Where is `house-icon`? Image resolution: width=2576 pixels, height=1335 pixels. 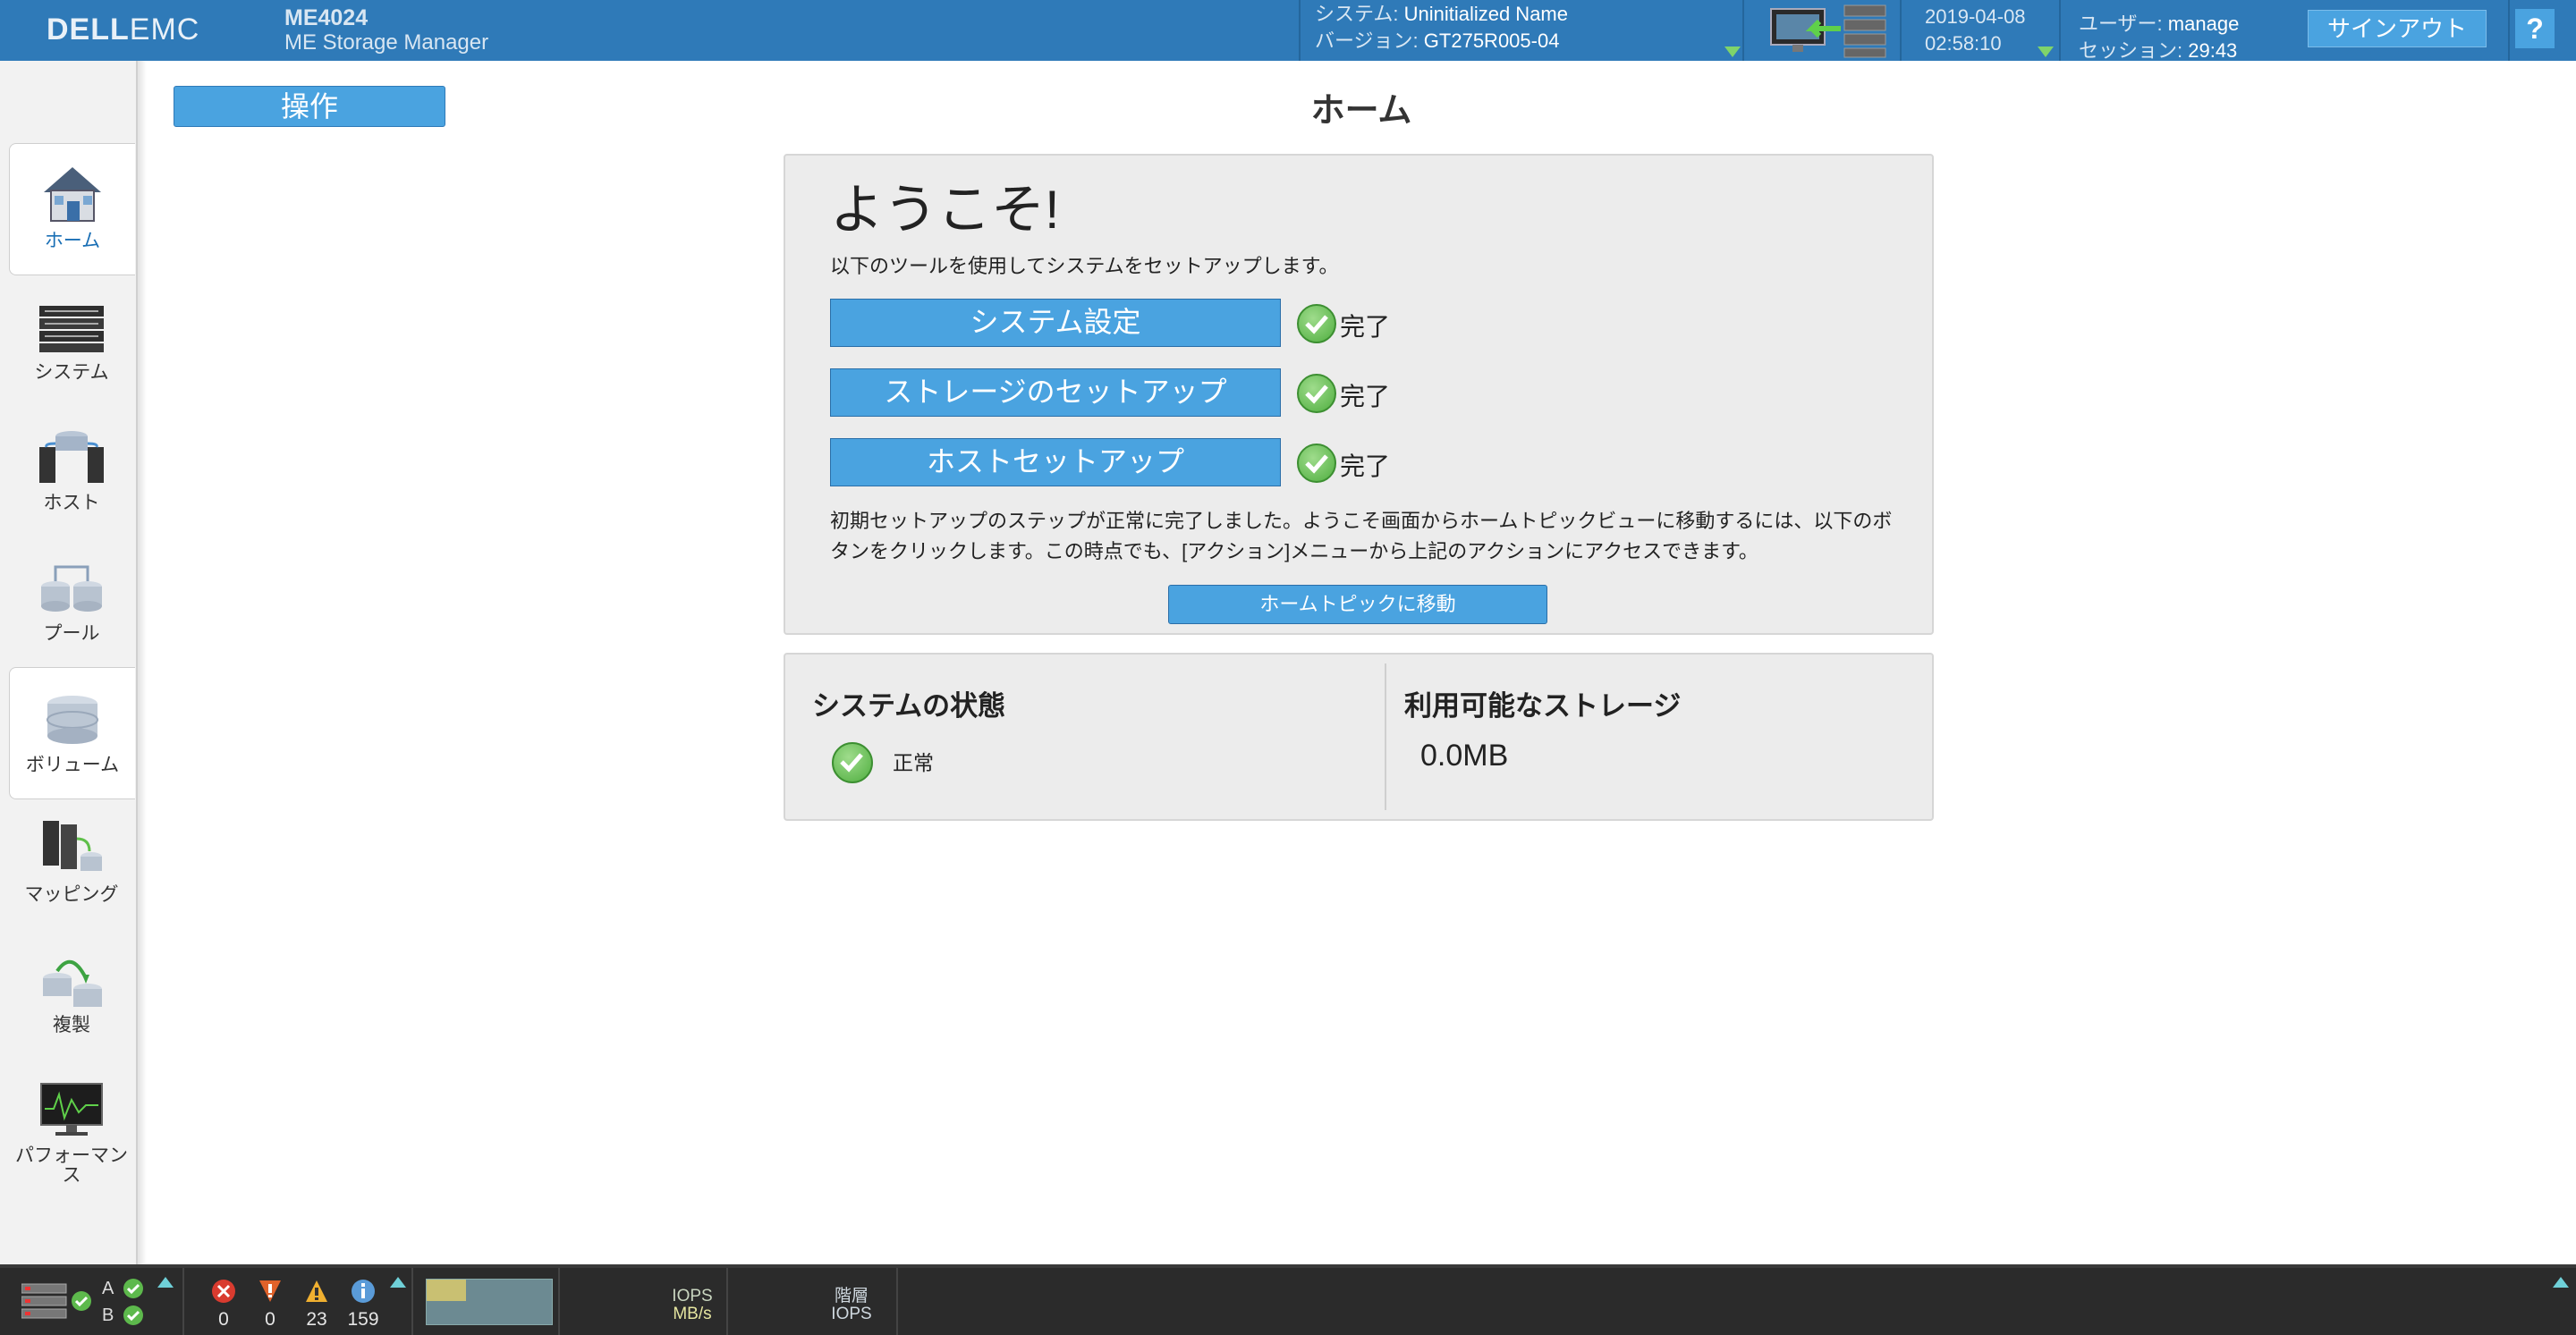 house-icon is located at coordinates (72, 194).